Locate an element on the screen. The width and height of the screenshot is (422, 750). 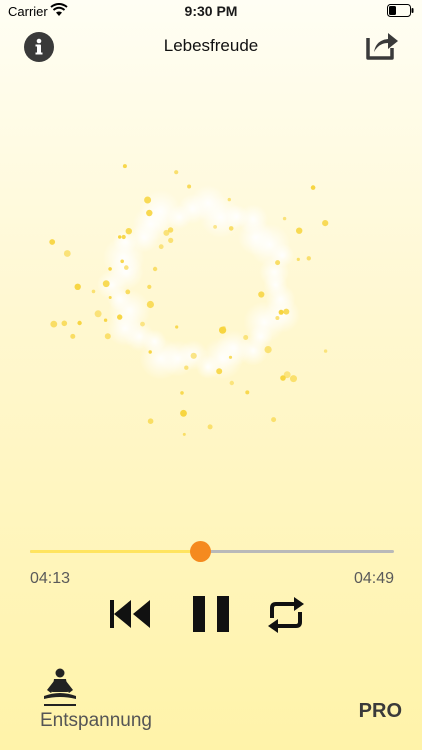
pro-button: PRO is located at coordinates (380, 711).